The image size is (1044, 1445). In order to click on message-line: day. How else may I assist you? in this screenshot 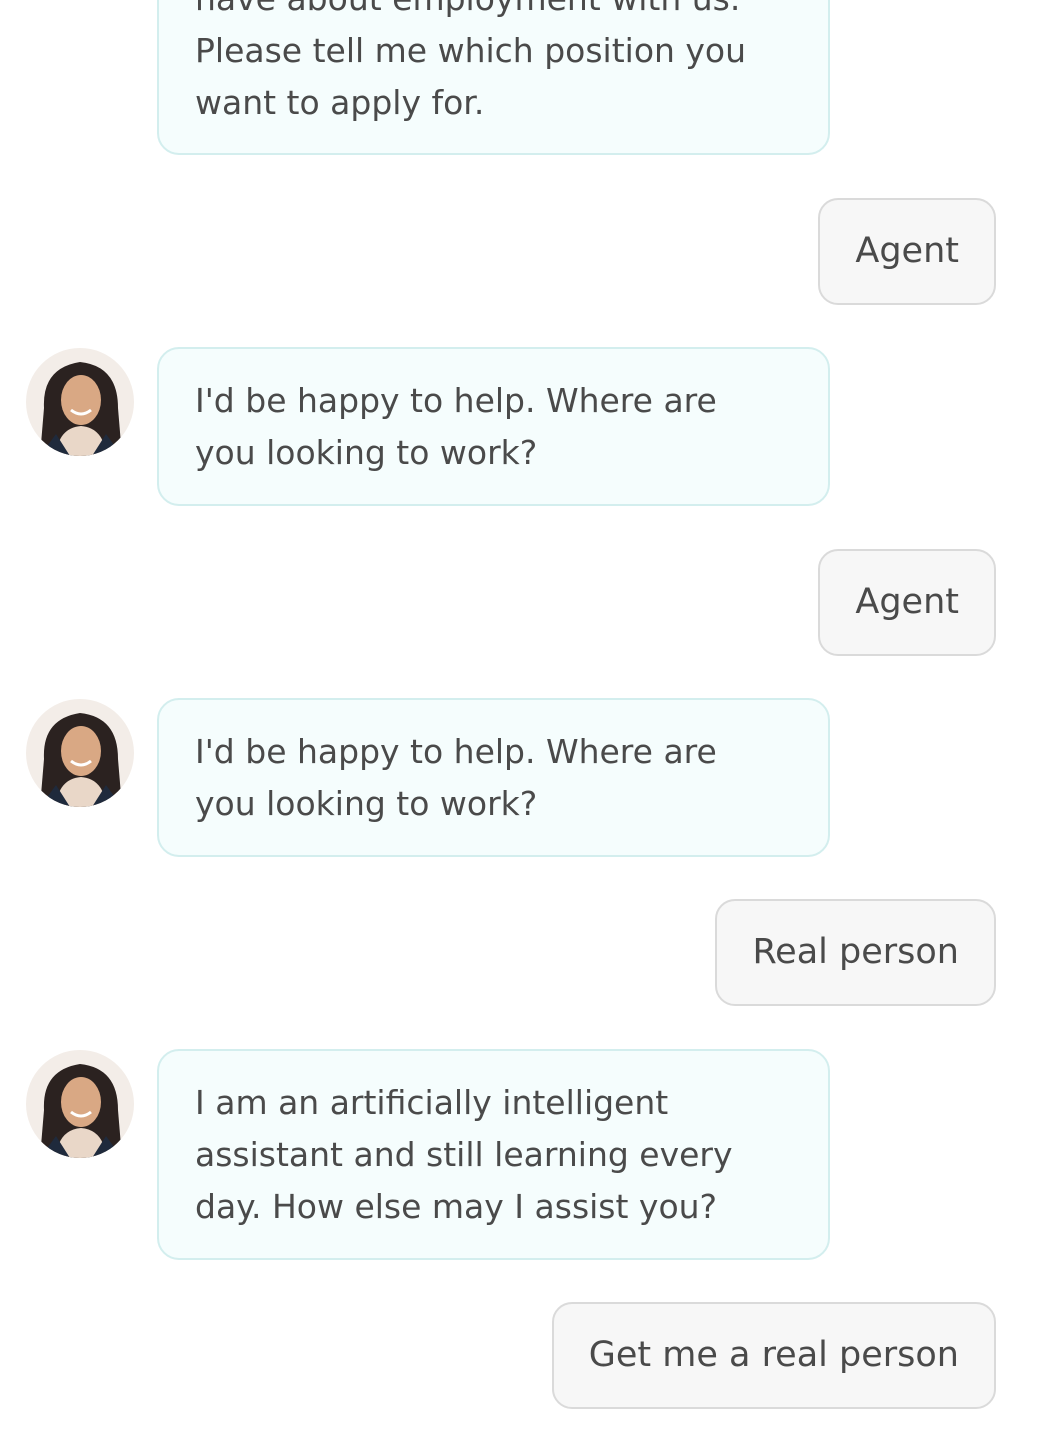, I will do `click(456, 1206)`.